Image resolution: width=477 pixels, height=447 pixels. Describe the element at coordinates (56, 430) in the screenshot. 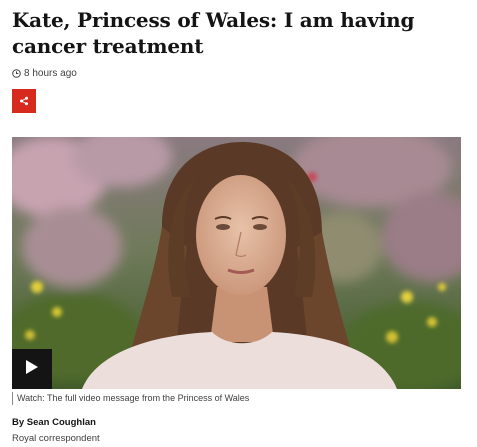

I see `byline: By Sean Coughlan Royal correspondent` at that location.